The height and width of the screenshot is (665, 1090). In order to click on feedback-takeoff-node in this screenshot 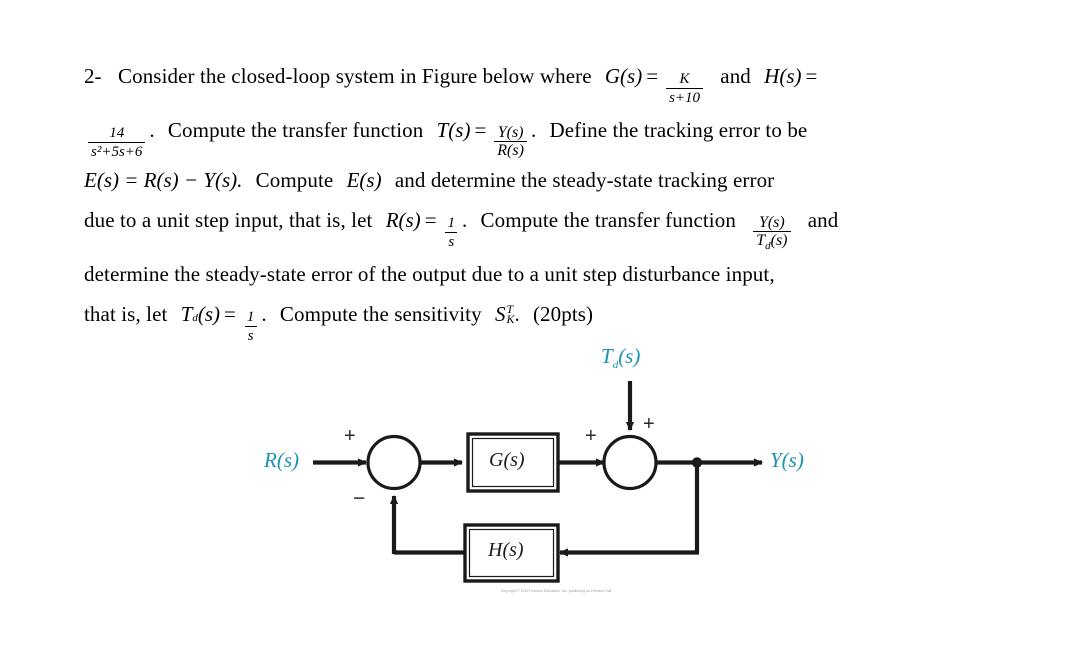, I will do `click(697, 462)`.